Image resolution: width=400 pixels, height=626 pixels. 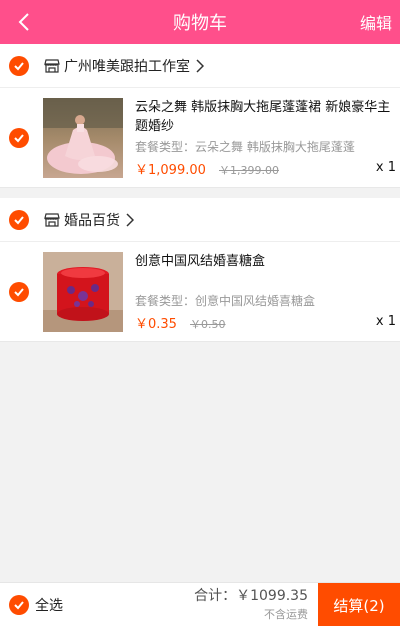 What do you see at coordinates (127, 66) in the screenshot?
I see `shop-name: 广州唯美跟拍工作室` at bounding box center [127, 66].